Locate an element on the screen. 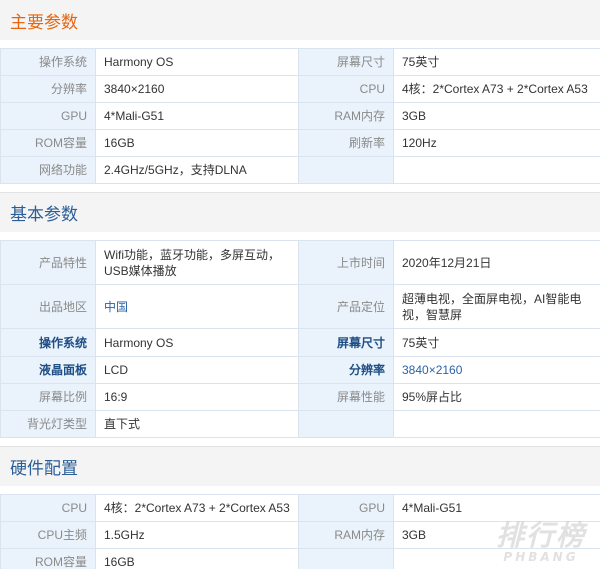 This screenshot has height=569, width=600. param-value: 超薄电视，全面屏电视，AI智能电视，智慧屏 is located at coordinates (496, 306).